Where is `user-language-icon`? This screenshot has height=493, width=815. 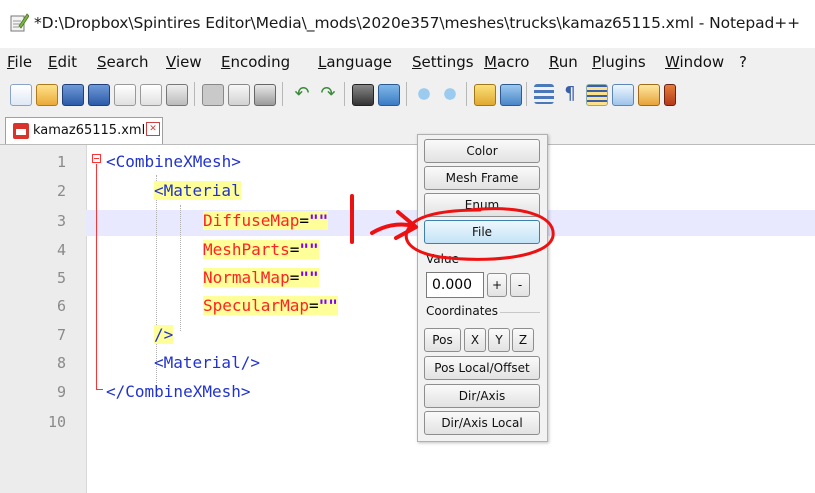
user-language-icon is located at coordinates (623, 95).